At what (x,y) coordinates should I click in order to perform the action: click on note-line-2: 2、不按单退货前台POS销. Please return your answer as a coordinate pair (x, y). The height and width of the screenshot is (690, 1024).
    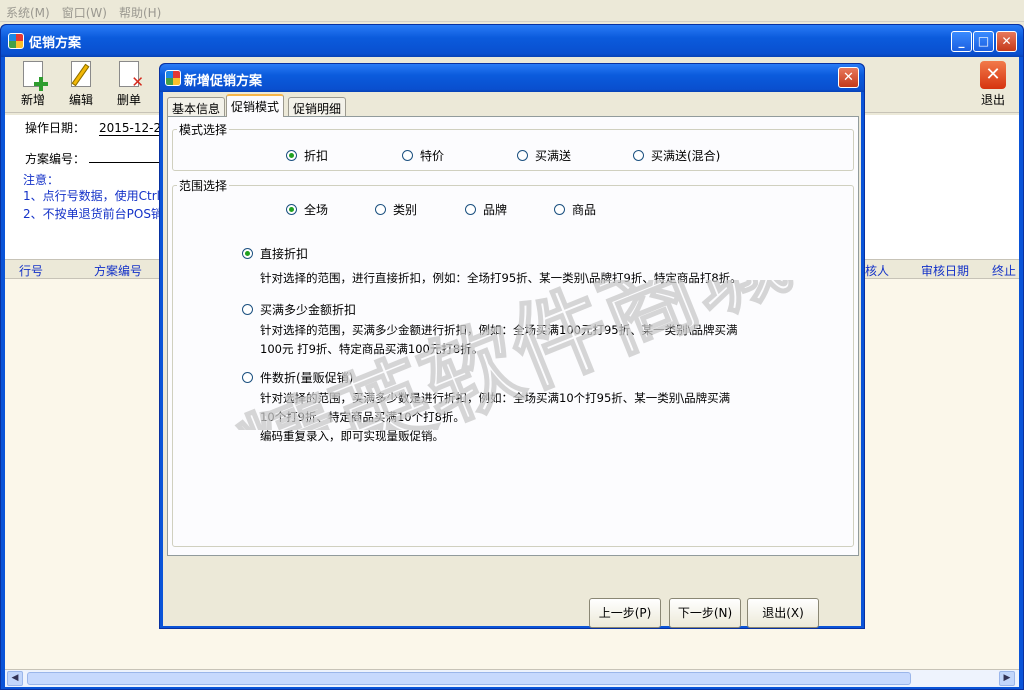
    Looking at the image, I should click on (93, 214).